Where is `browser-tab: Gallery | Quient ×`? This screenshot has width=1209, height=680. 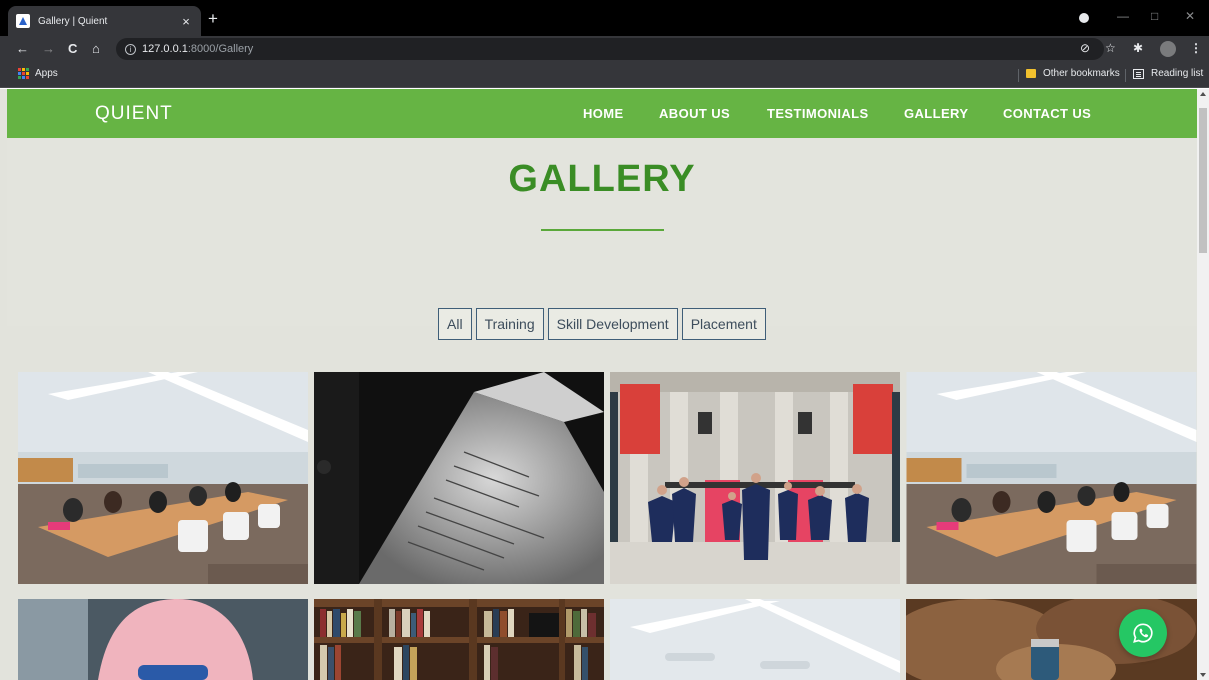 browser-tab: Gallery | Quient × is located at coordinates (104, 21).